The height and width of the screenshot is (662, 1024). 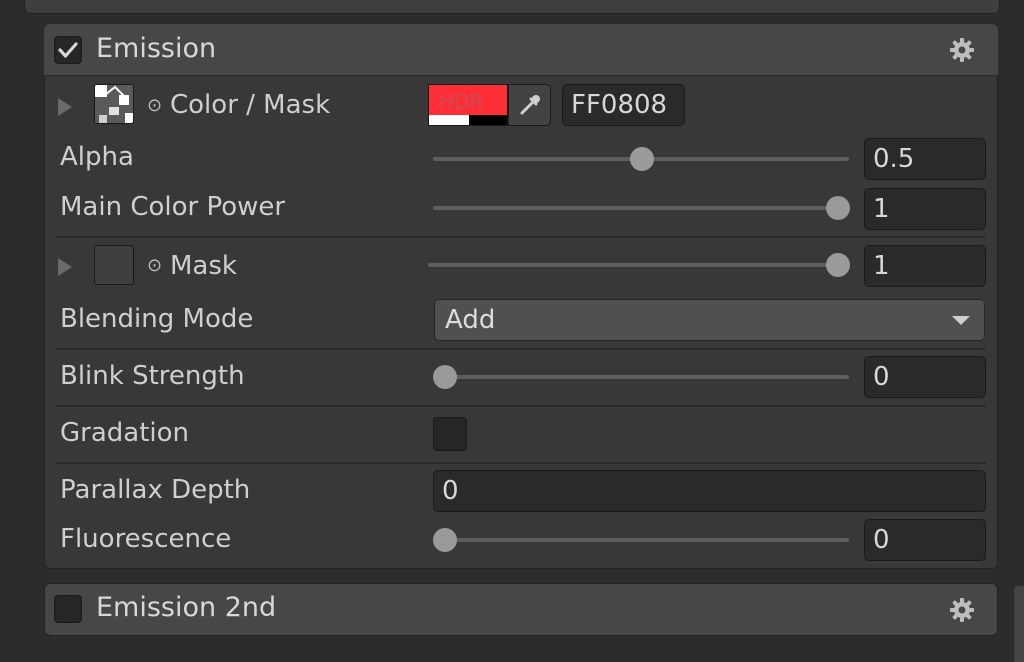 What do you see at coordinates (638, 265) in the screenshot?
I see `mask-slider-track` at bounding box center [638, 265].